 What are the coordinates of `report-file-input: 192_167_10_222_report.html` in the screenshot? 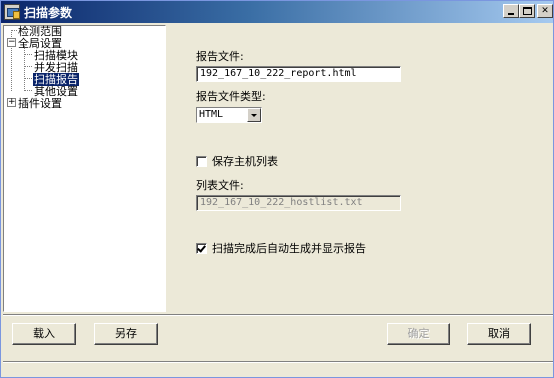 It's located at (298, 74).